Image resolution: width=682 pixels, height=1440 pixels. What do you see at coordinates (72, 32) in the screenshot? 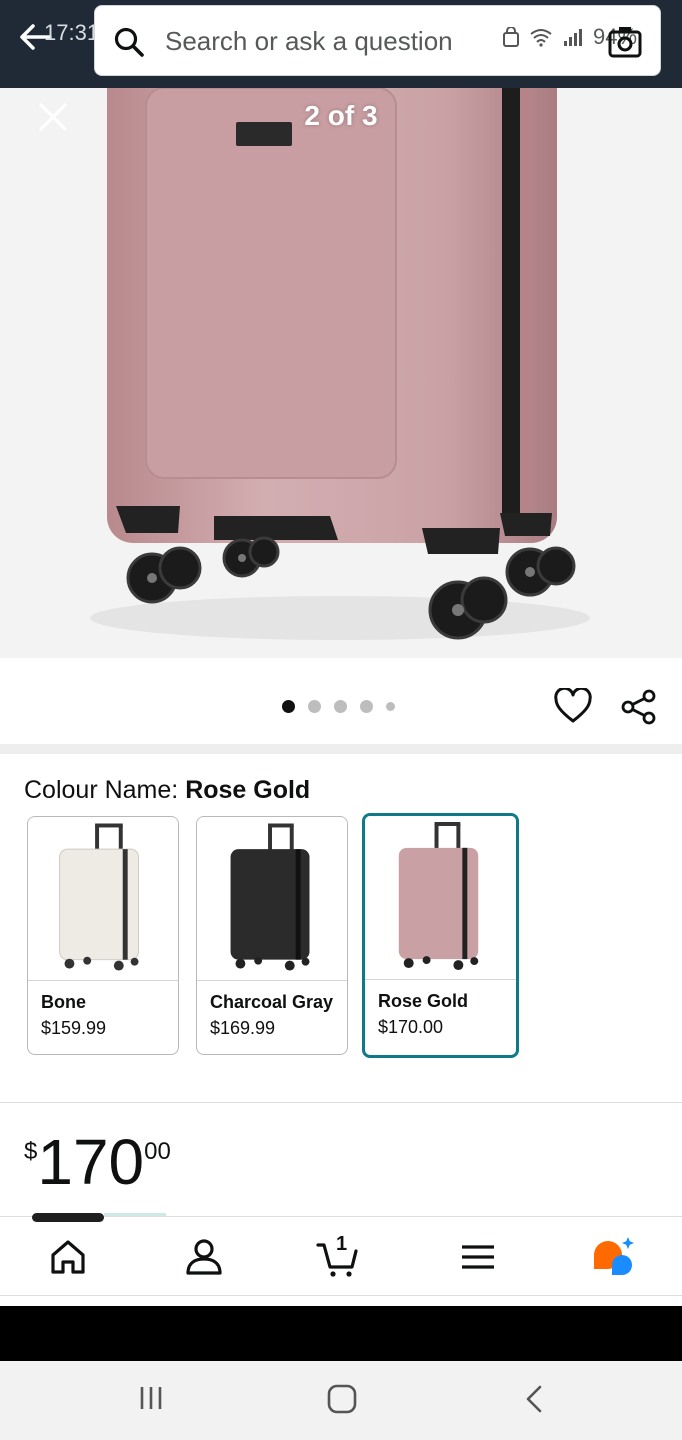
I see `status-time: 17:31` at bounding box center [72, 32].